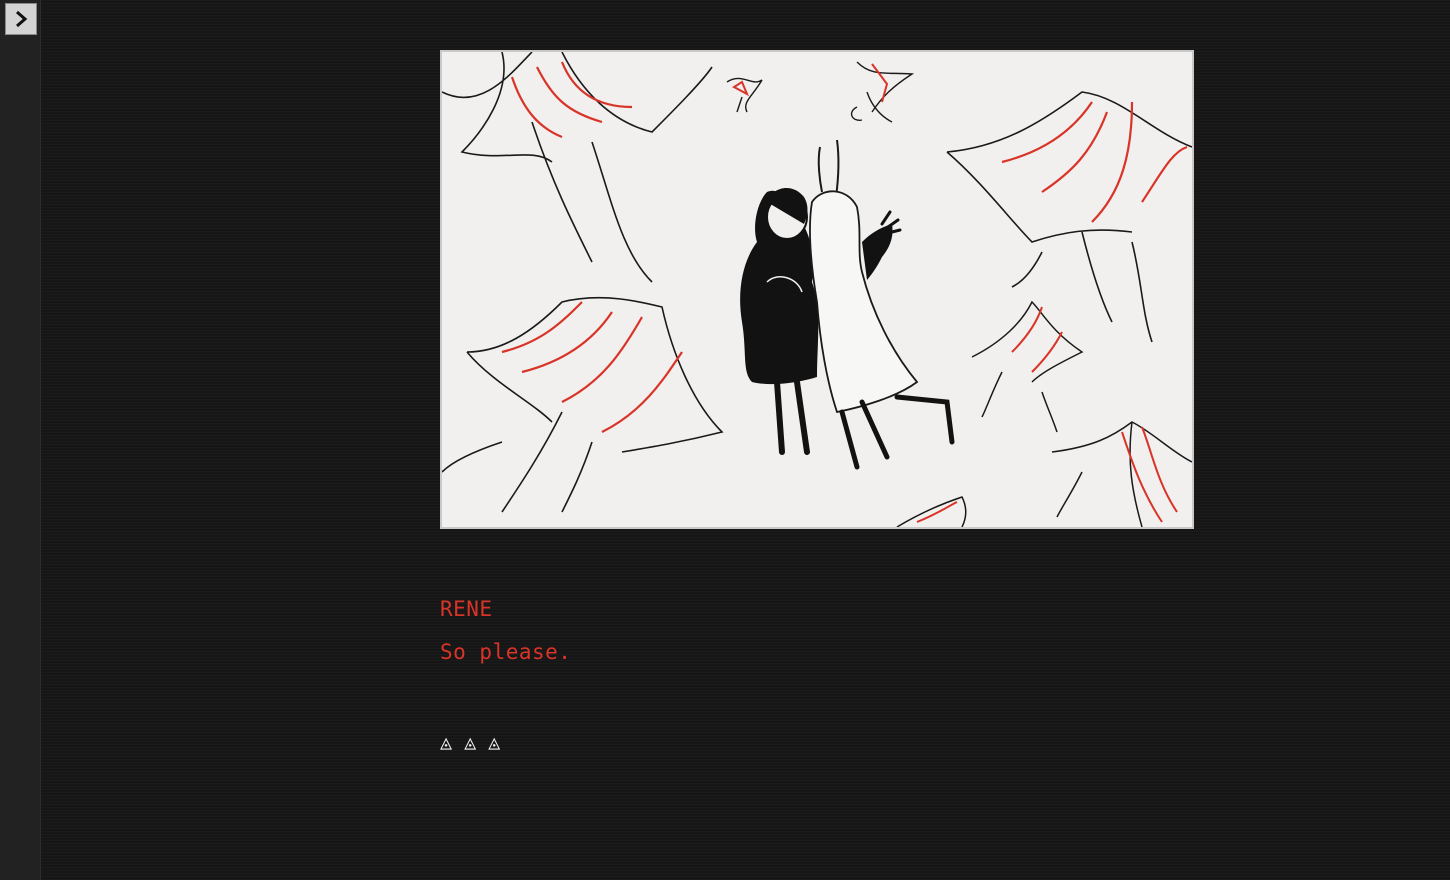 The width and height of the screenshot is (1450, 880). Describe the element at coordinates (506, 652) in the screenshot. I see `dialogue-text: So please.` at that location.